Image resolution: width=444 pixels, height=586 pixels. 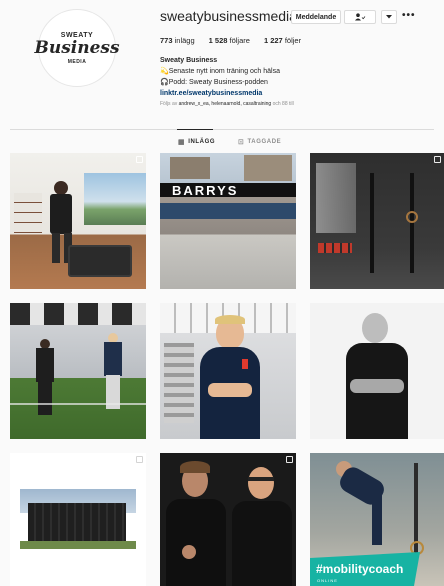 I want to click on profile-avatar: SWEATY Business MEDIA, so click(x=77, y=48).